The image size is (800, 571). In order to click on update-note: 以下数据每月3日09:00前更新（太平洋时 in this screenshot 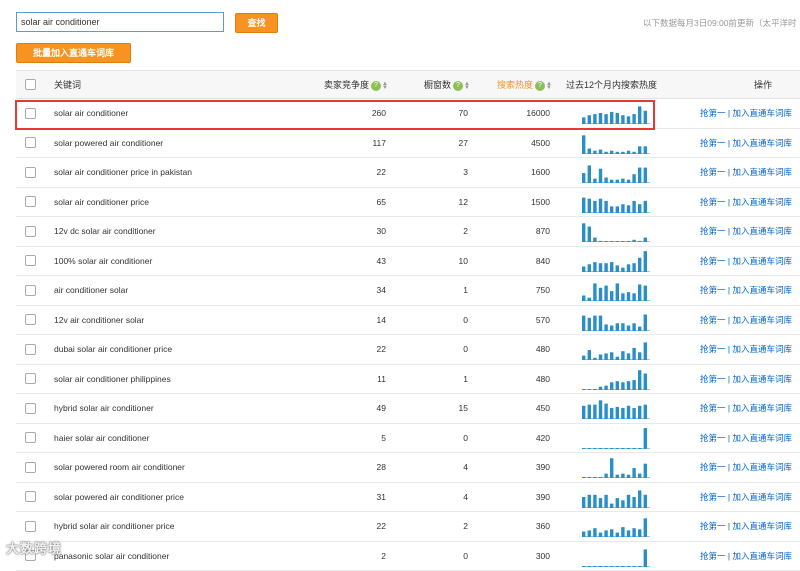, I will do `click(720, 23)`.